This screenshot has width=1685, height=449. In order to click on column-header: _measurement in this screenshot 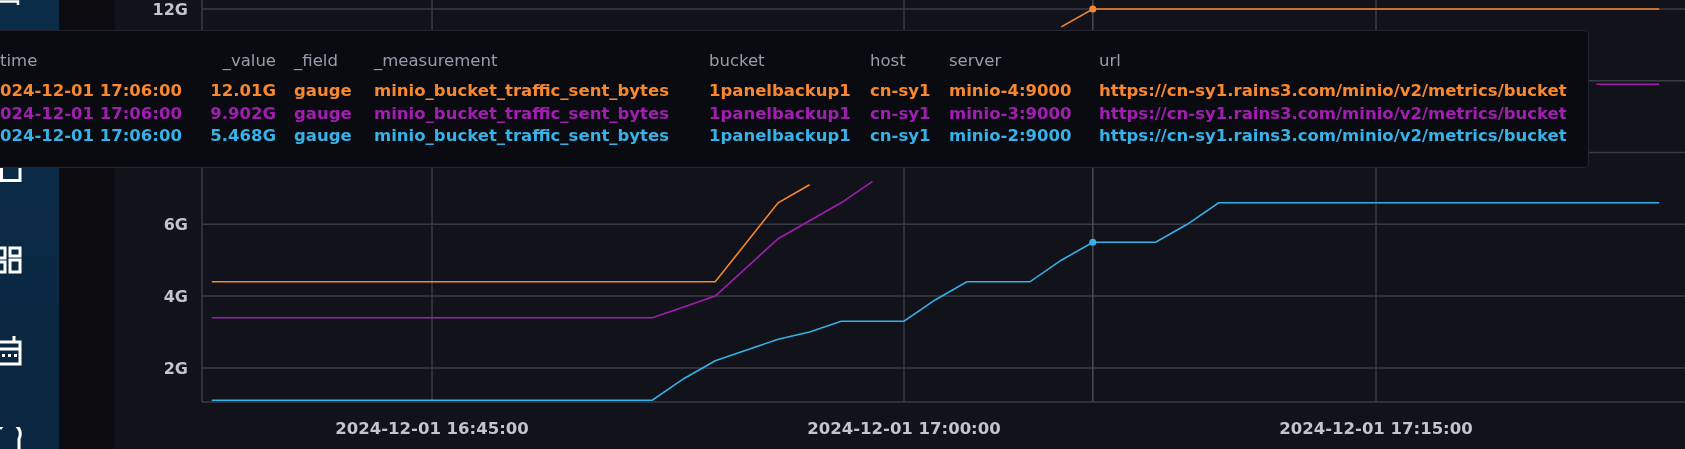, I will do `click(436, 61)`.